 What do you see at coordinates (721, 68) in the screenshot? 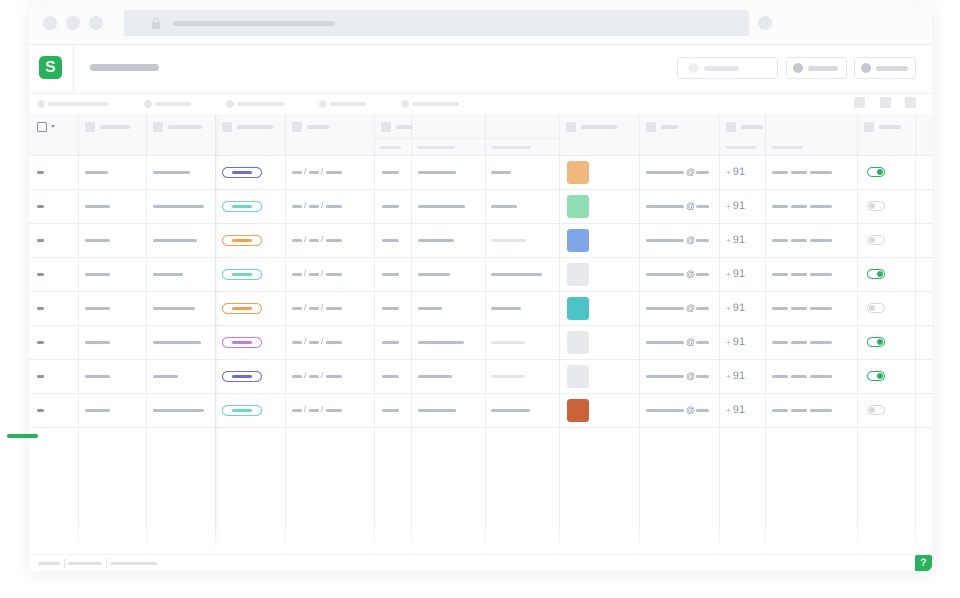
I see `button-label` at bounding box center [721, 68].